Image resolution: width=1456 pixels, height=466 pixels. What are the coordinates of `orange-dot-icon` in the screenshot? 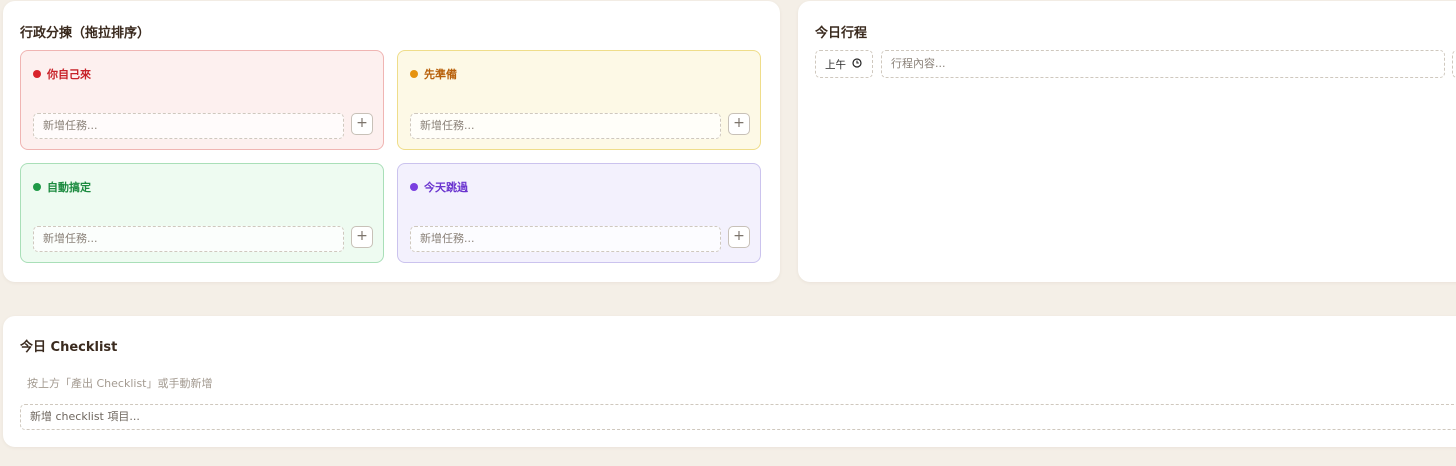 It's located at (414, 74).